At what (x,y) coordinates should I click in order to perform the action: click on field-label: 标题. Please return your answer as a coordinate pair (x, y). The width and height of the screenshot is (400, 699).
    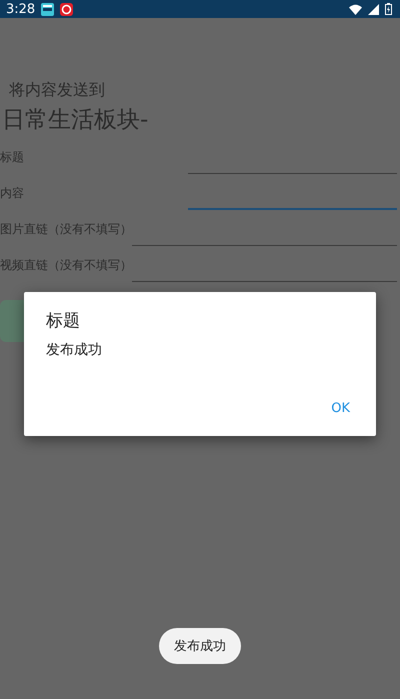
    Looking at the image, I should click on (12, 157).